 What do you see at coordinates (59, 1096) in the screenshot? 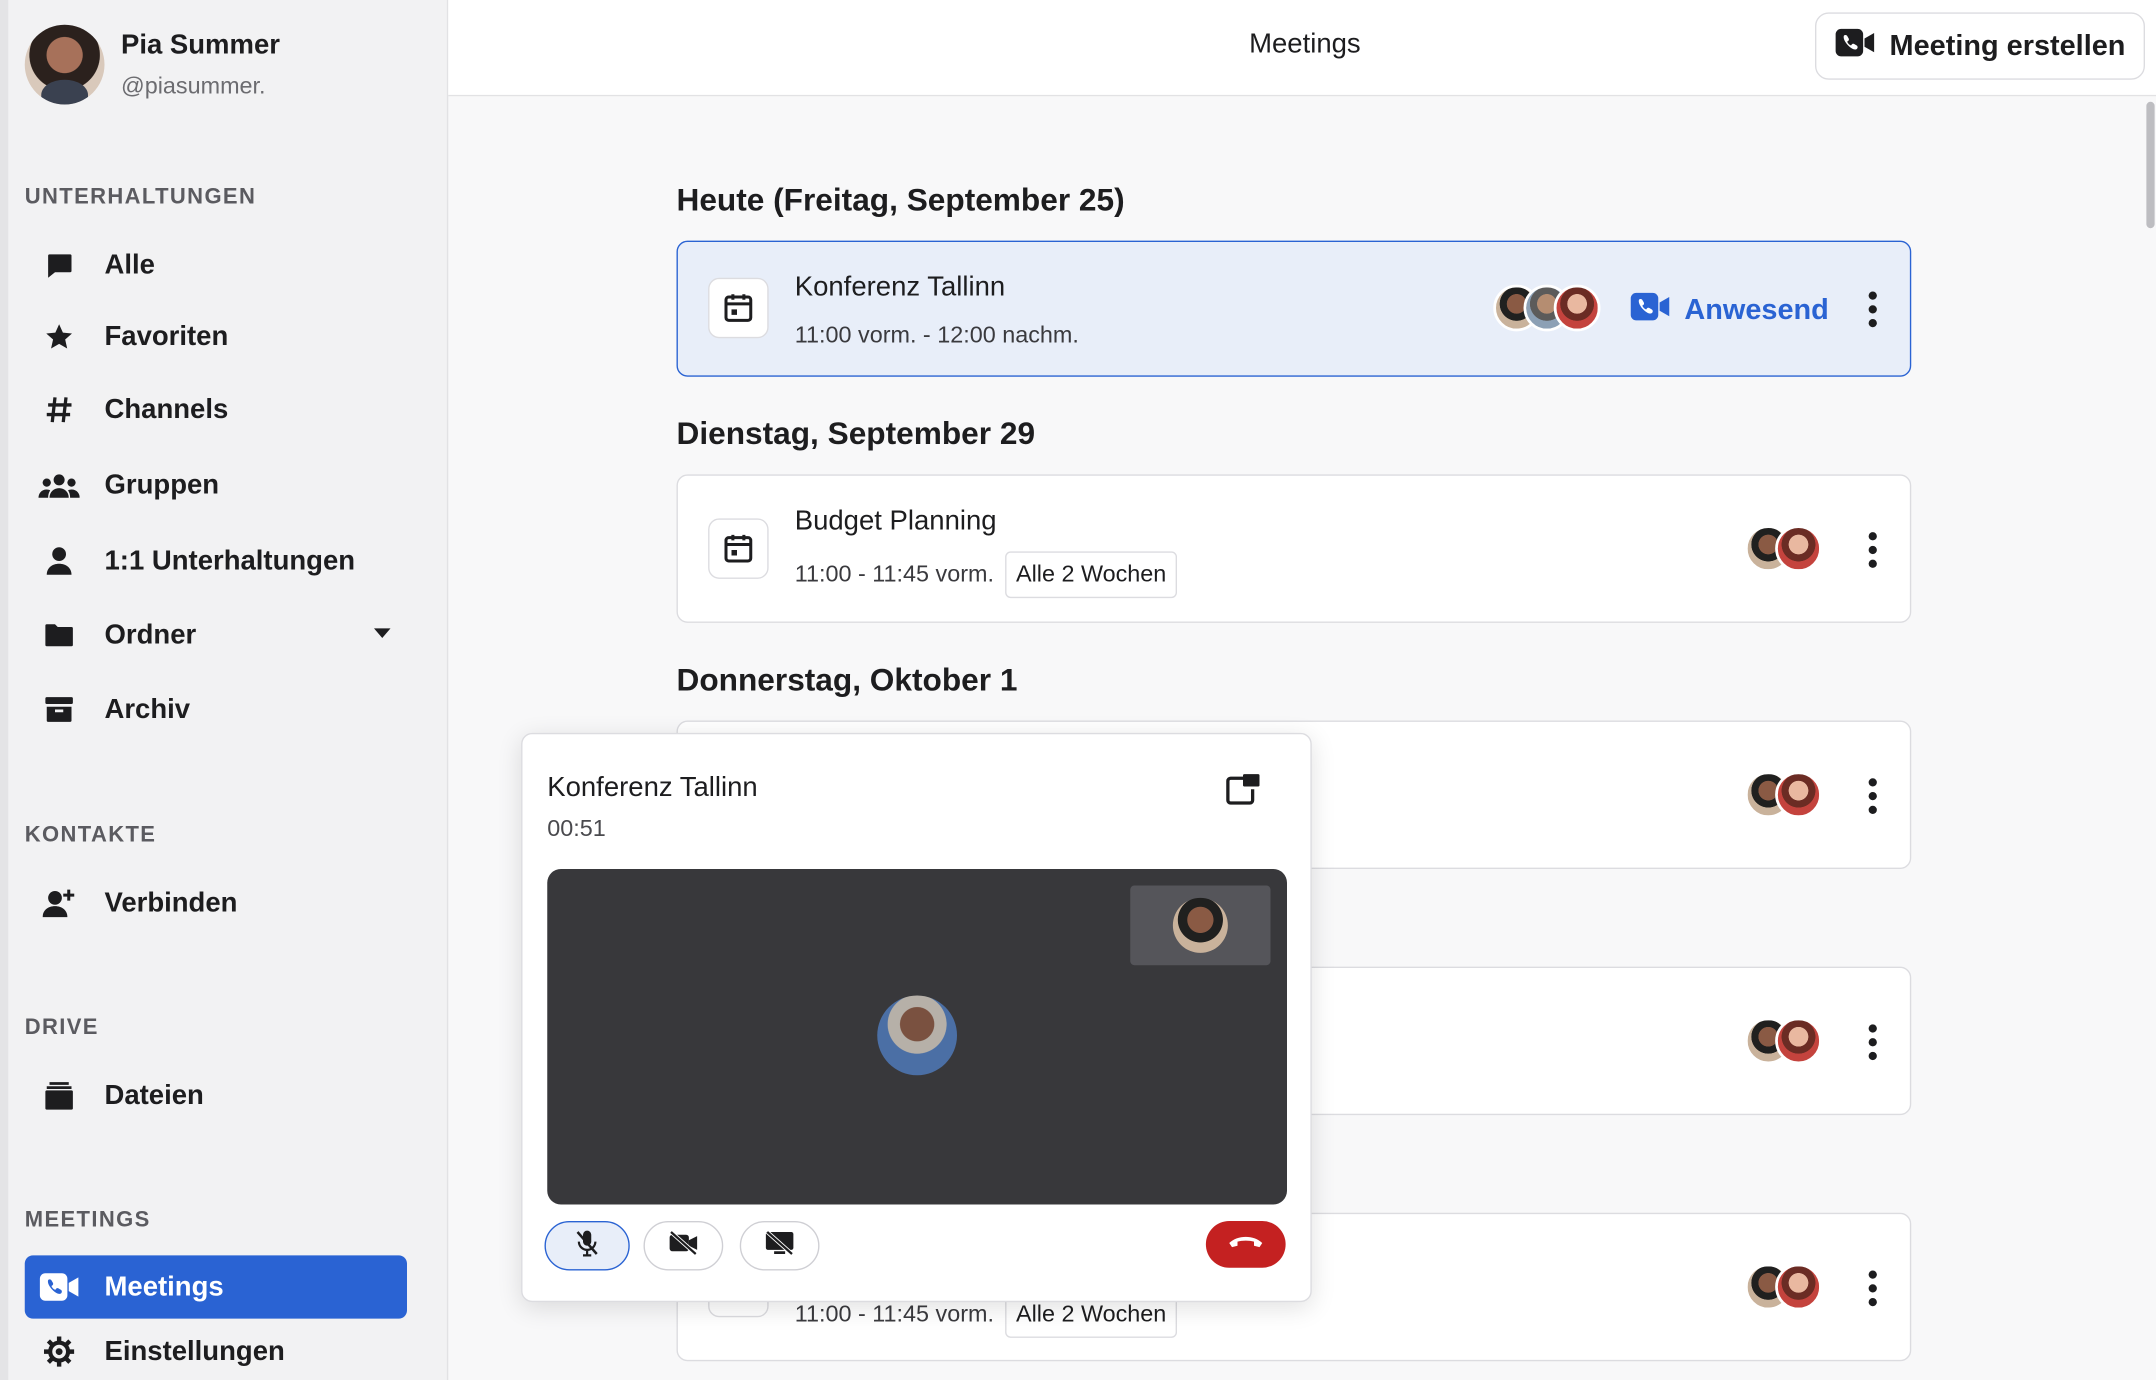
I see `files-icon` at bounding box center [59, 1096].